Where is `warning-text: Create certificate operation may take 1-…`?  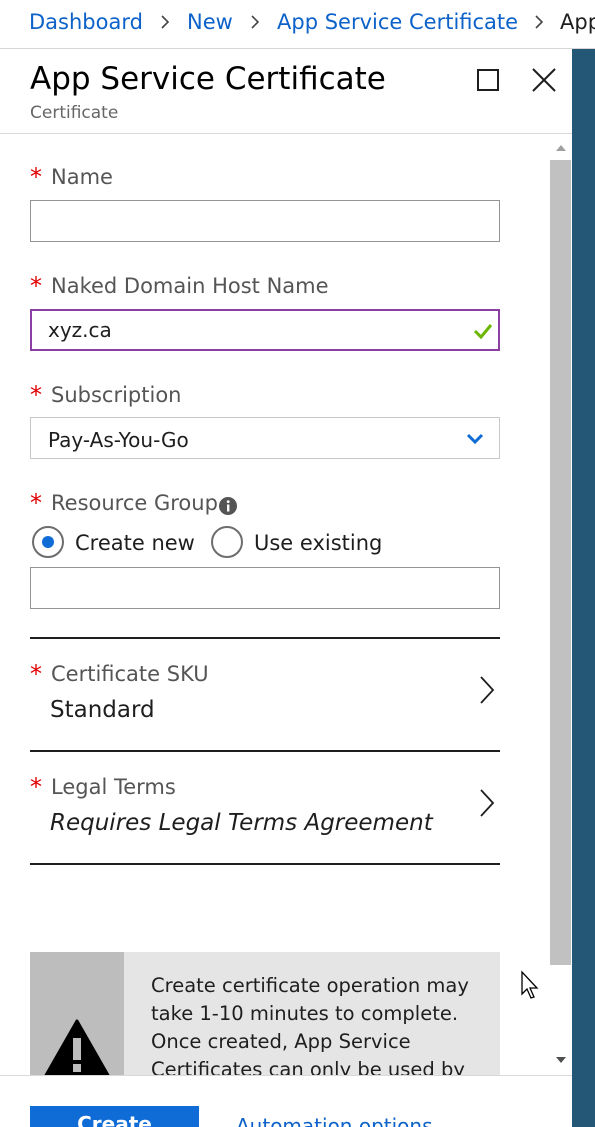
warning-text: Create certificate operation may take 1-… is located at coordinates (310, 1024).